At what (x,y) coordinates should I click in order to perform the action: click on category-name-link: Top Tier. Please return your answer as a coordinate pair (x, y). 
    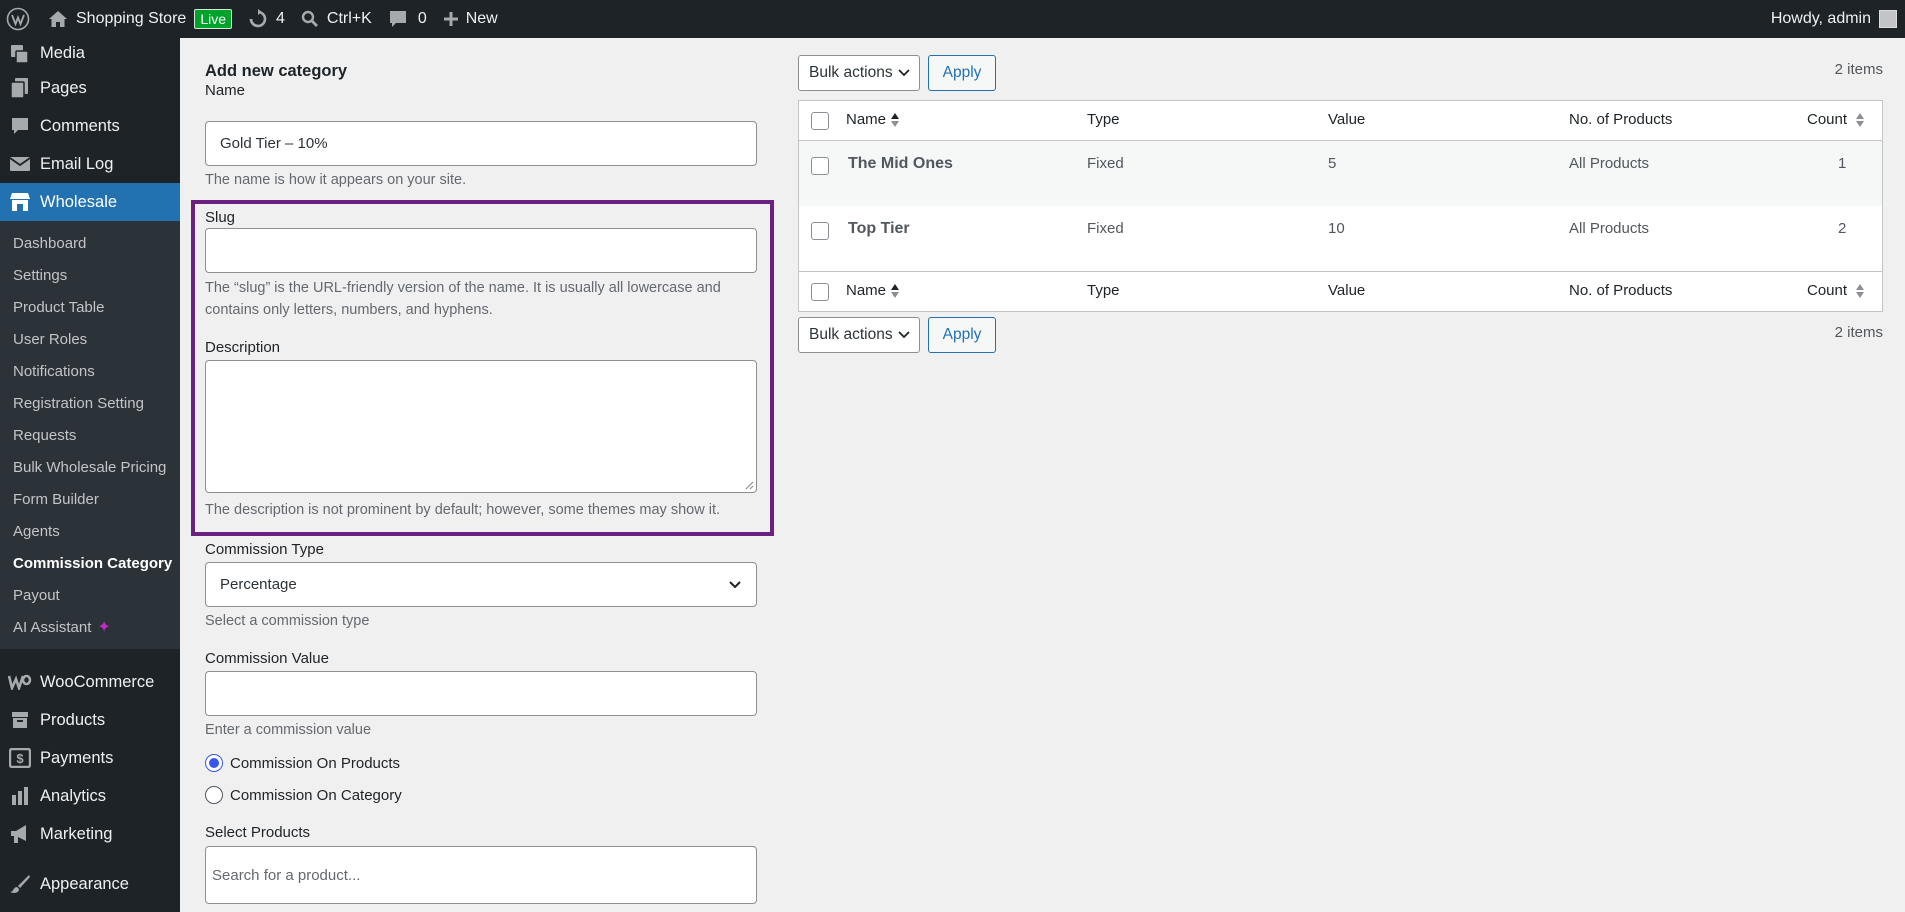
    Looking at the image, I should click on (879, 229).